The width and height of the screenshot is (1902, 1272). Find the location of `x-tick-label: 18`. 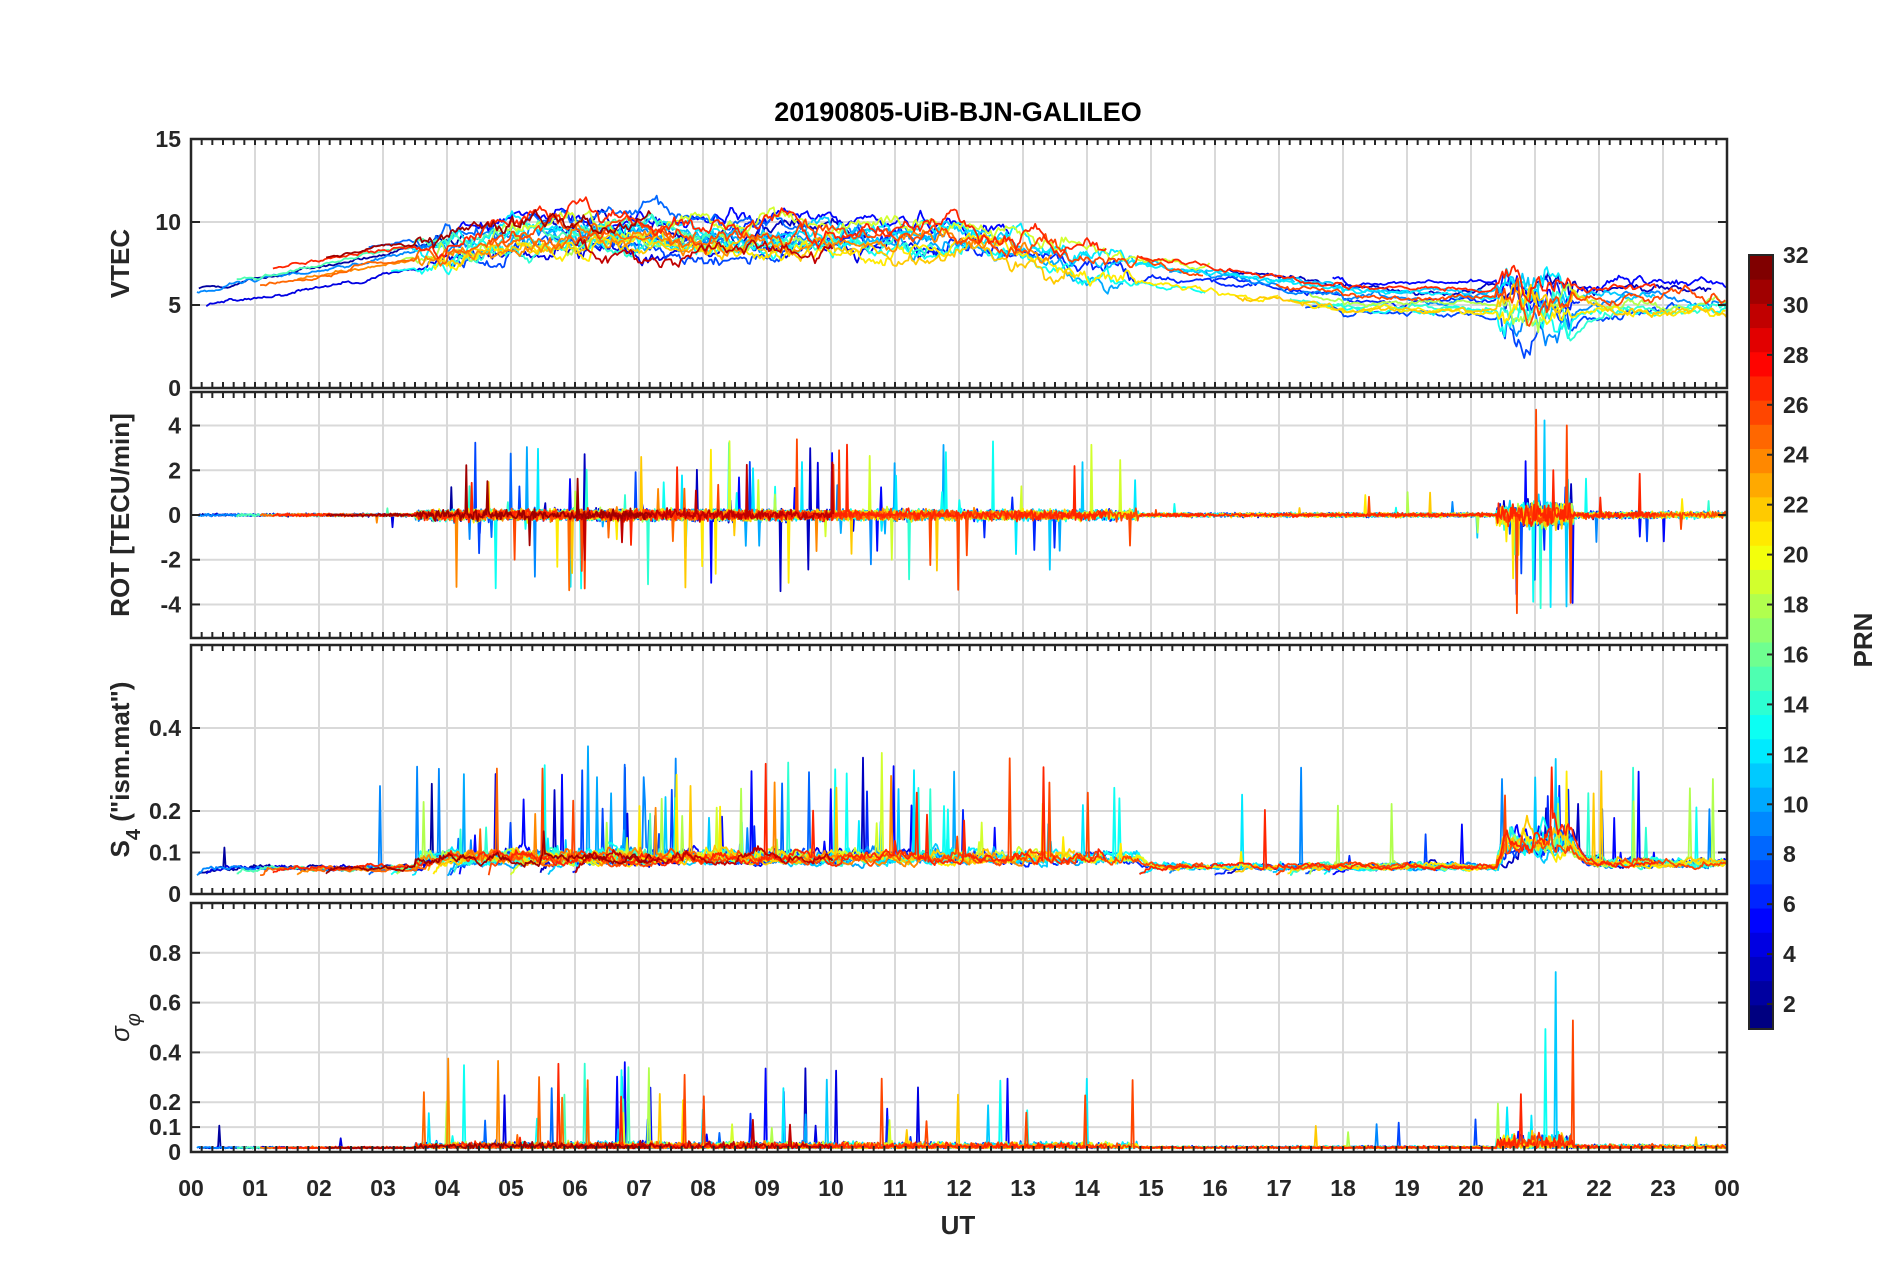

x-tick-label: 18 is located at coordinates (1343, 1188).